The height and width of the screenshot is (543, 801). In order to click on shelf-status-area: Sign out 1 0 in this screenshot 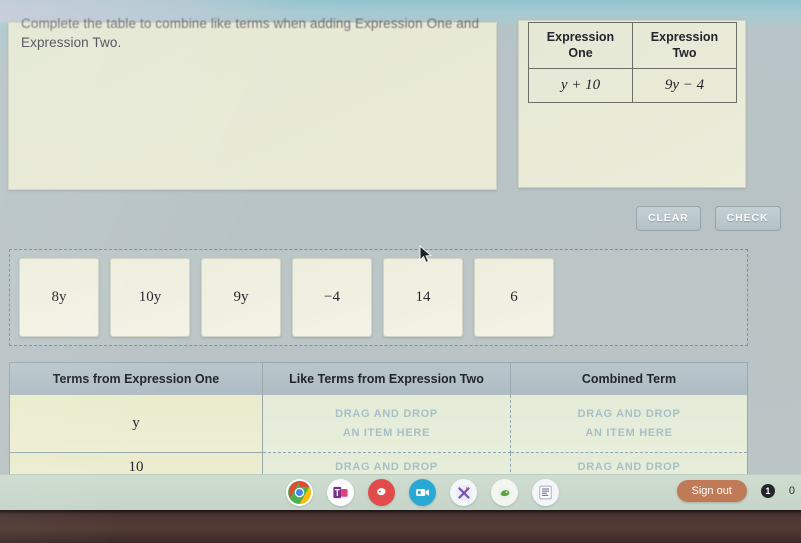, I will do `click(737, 491)`.